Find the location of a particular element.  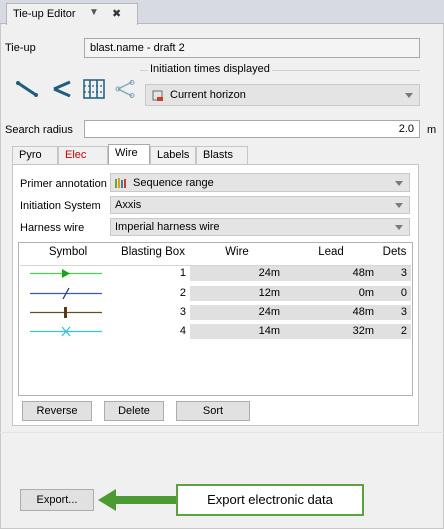

harness-wire-value: Imperial harness wire is located at coordinates (167, 227).